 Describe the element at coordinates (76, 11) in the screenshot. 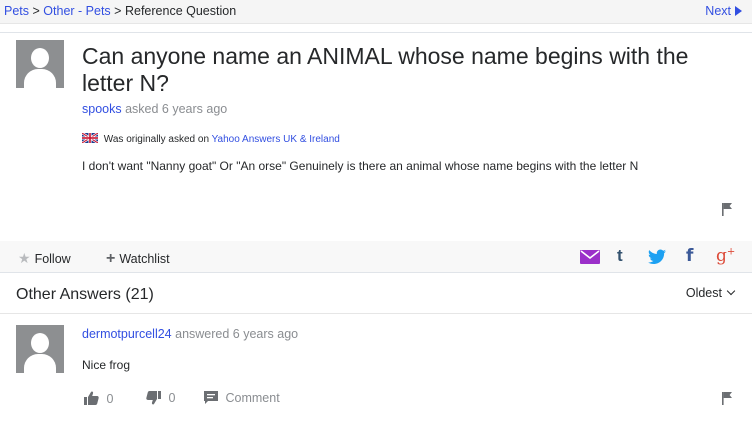

I see `breadcrumb-other-pets: Other - Pets` at that location.